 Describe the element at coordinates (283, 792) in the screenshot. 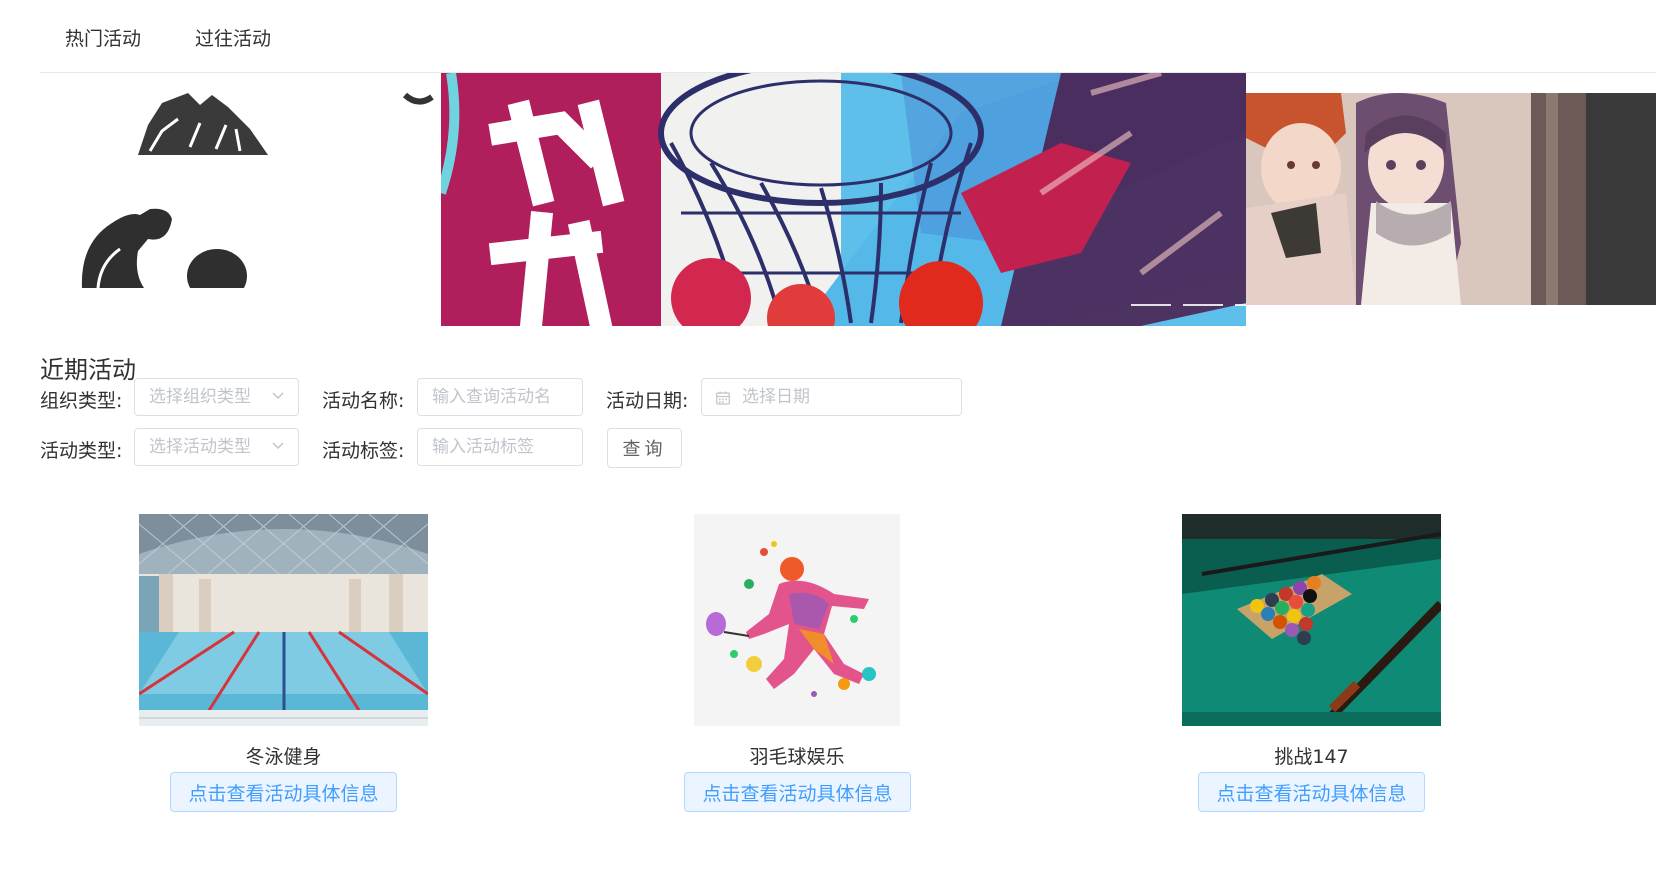

I see `card-detail-button-swimming: 点击查看活动具体信息` at that location.